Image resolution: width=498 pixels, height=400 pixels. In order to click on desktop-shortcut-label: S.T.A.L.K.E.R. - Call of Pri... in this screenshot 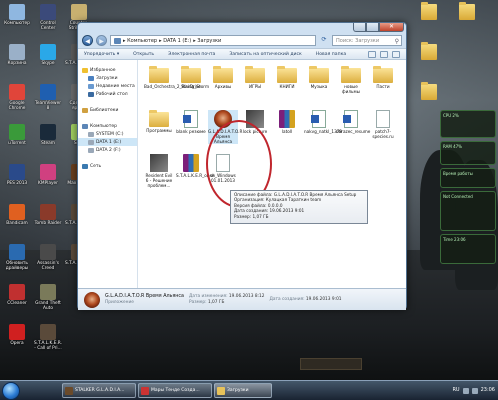, I will do `click(48, 346)`.